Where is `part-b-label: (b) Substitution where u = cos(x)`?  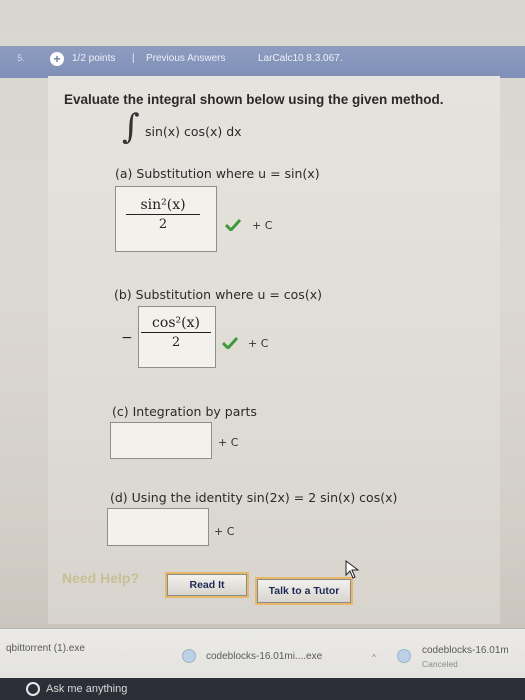 part-b-label: (b) Substitution where u = cos(x) is located at coordinates (218, 294).